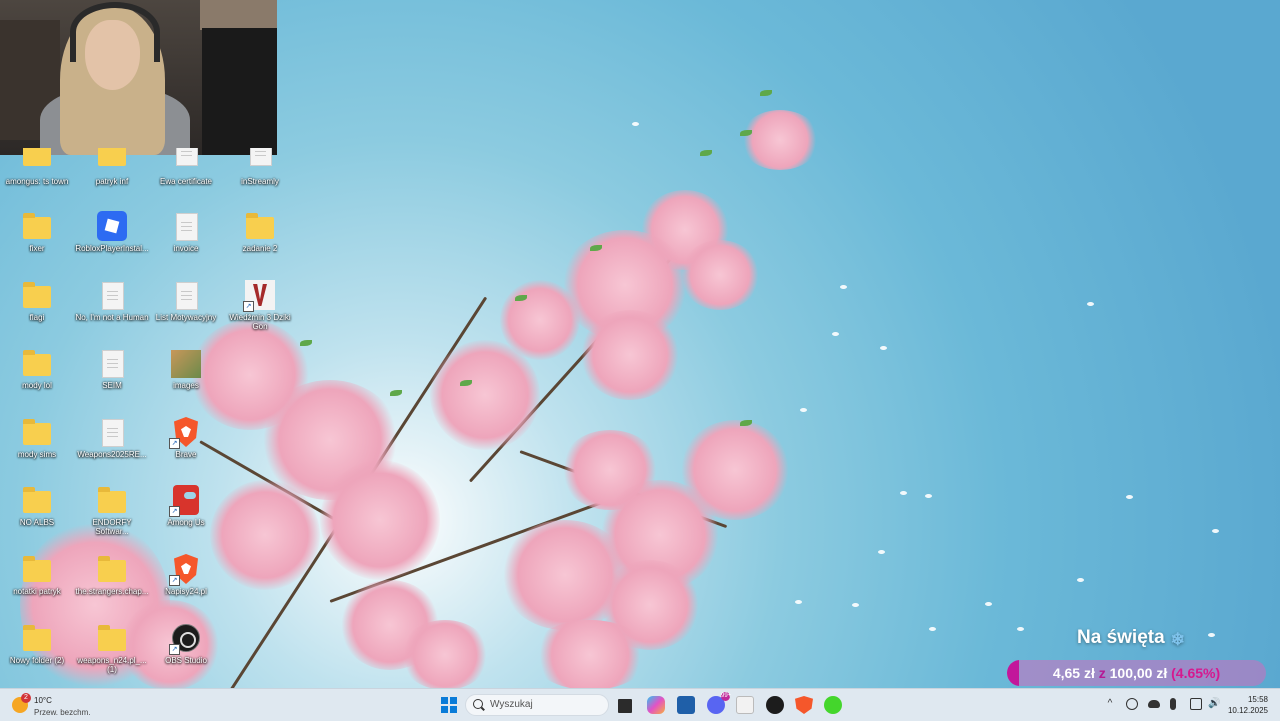 The width and height of the screenshot is (1280, 721). Describe the element at coordinates (115, 32) in the screenshot. I see `headset-icon` at that location.